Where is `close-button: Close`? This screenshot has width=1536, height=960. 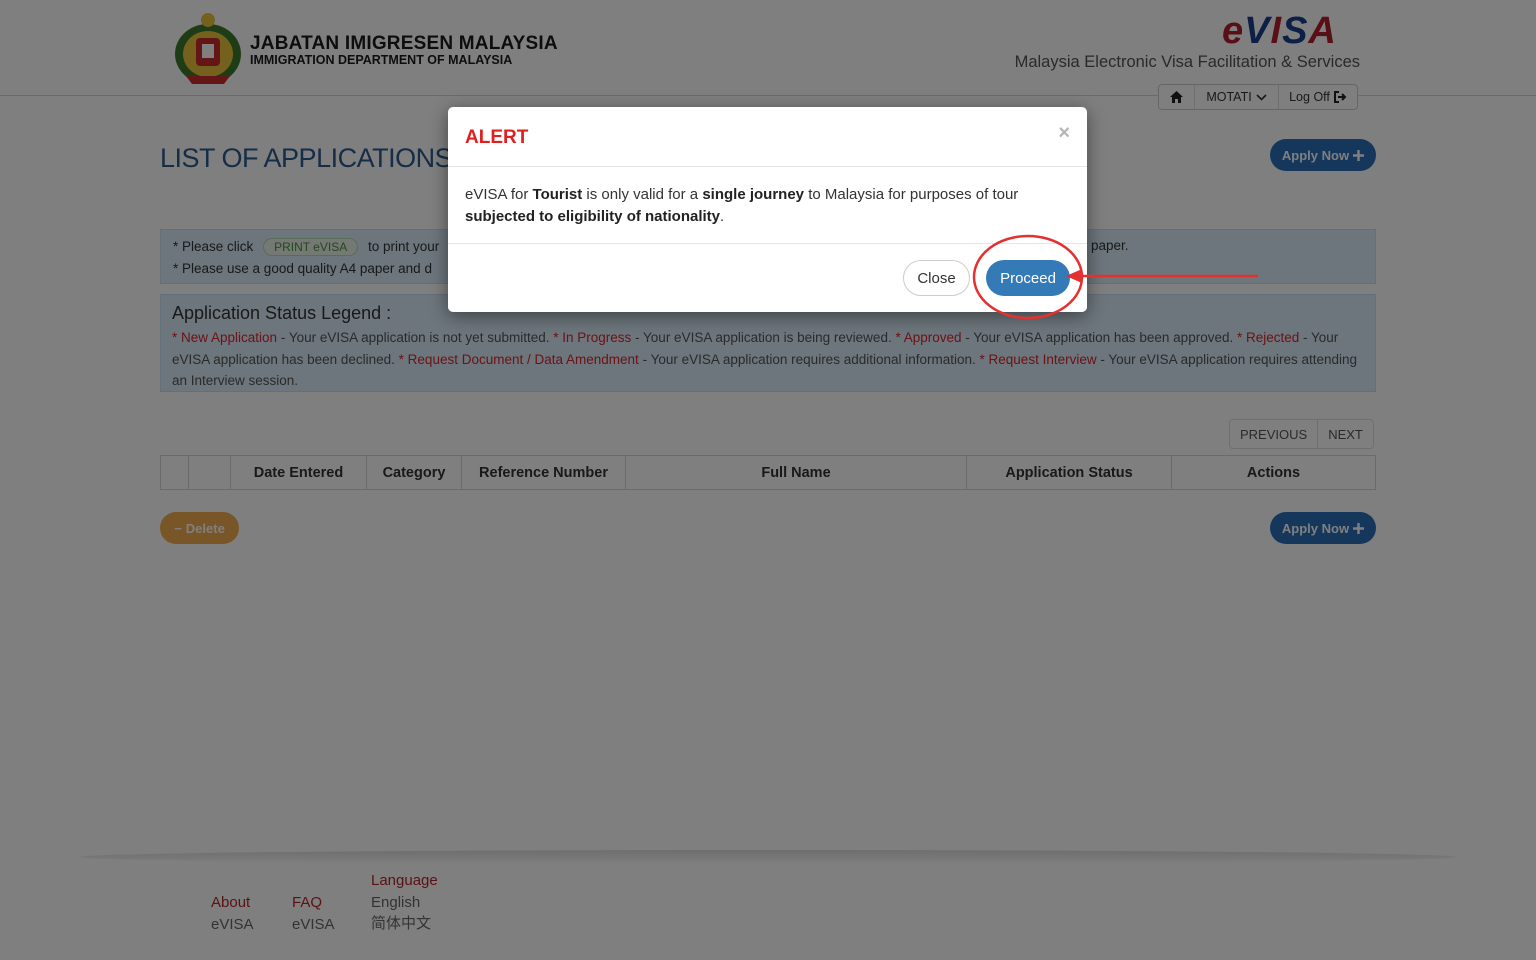
close-button: Close is located at coordinates (936, 278).